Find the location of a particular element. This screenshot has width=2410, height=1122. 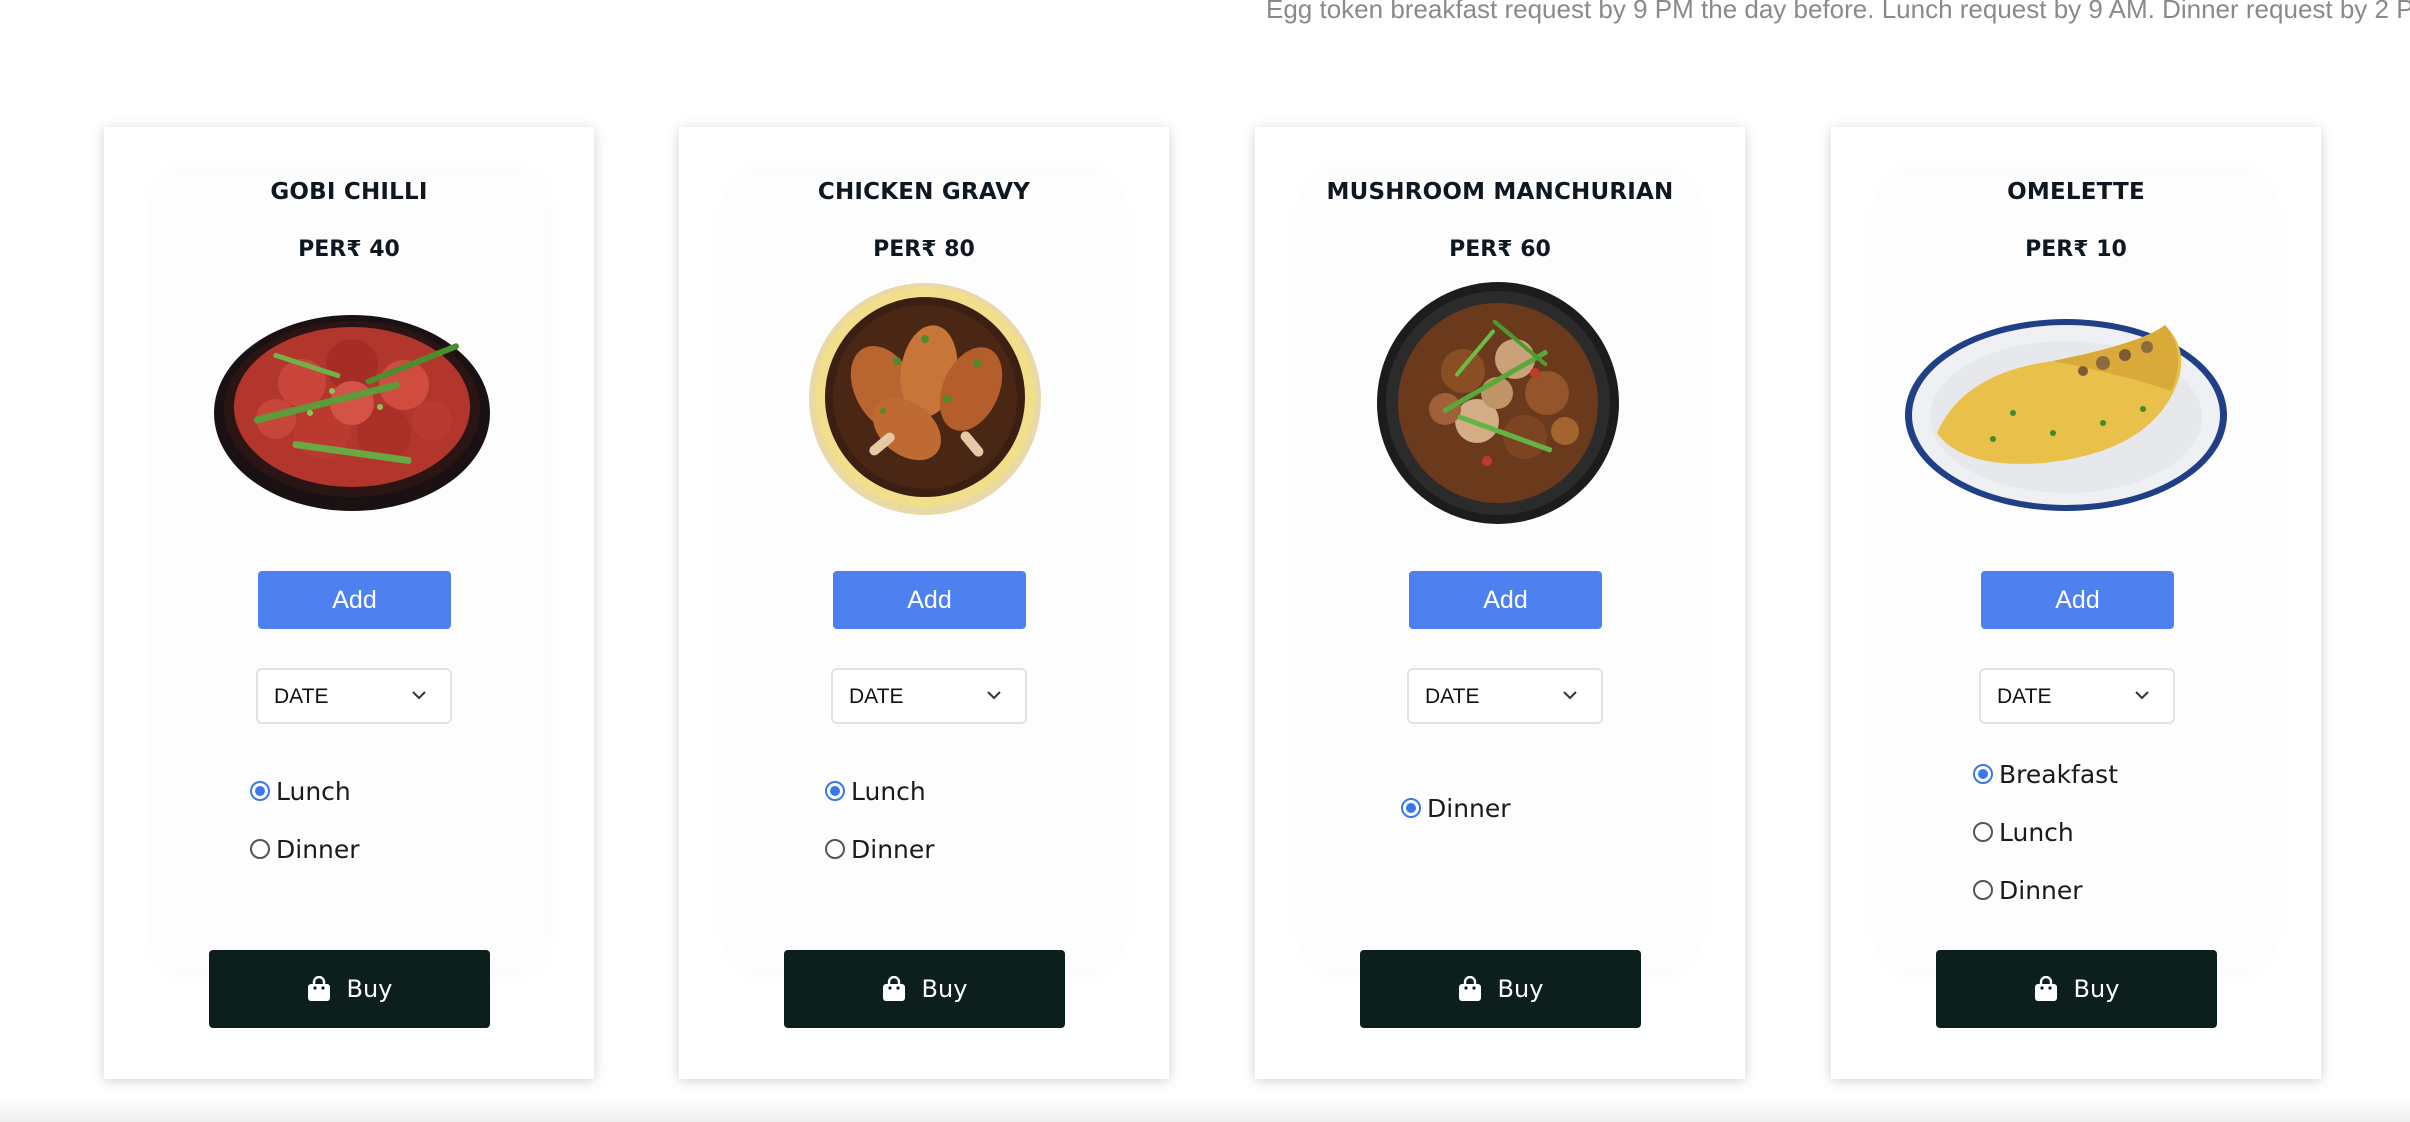

radio-label: Breakfast is located at coordinates (2059, 774).